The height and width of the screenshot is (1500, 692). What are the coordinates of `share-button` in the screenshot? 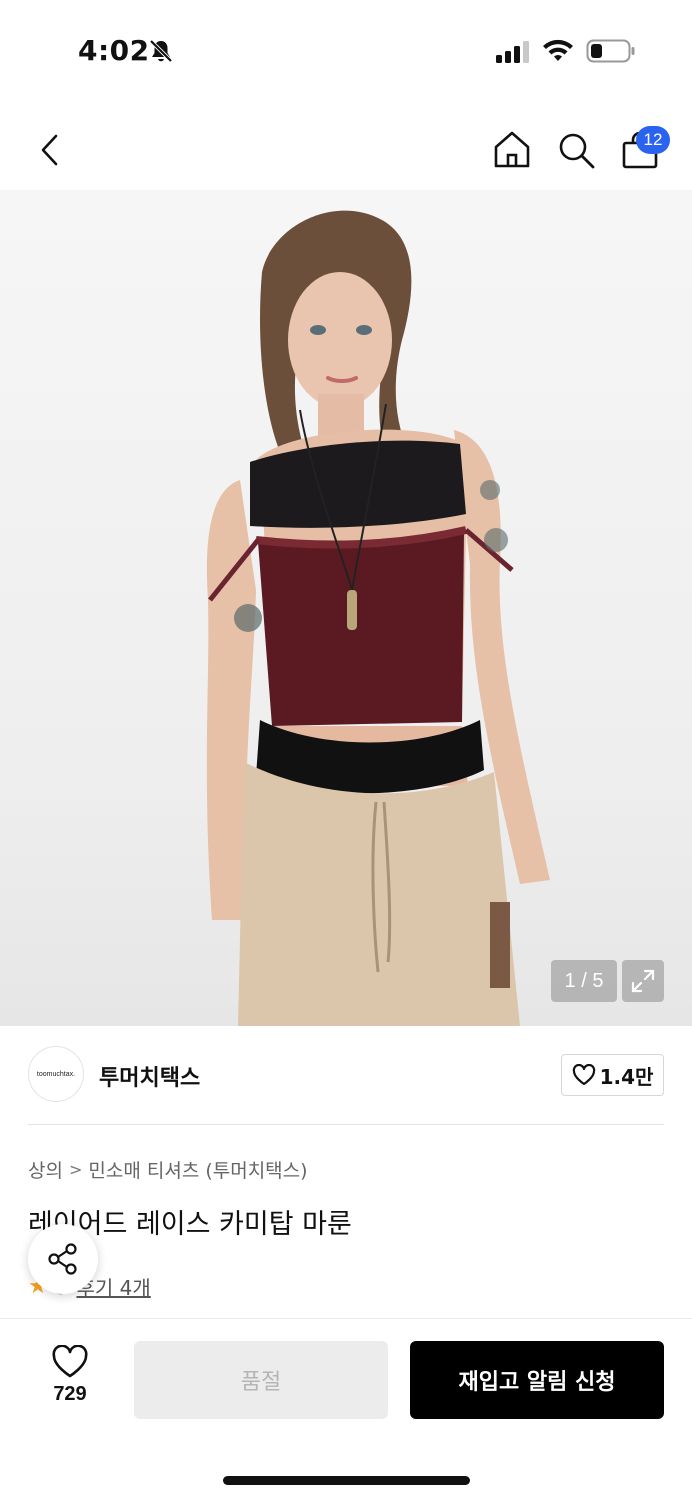 It's located at (63, 1259).